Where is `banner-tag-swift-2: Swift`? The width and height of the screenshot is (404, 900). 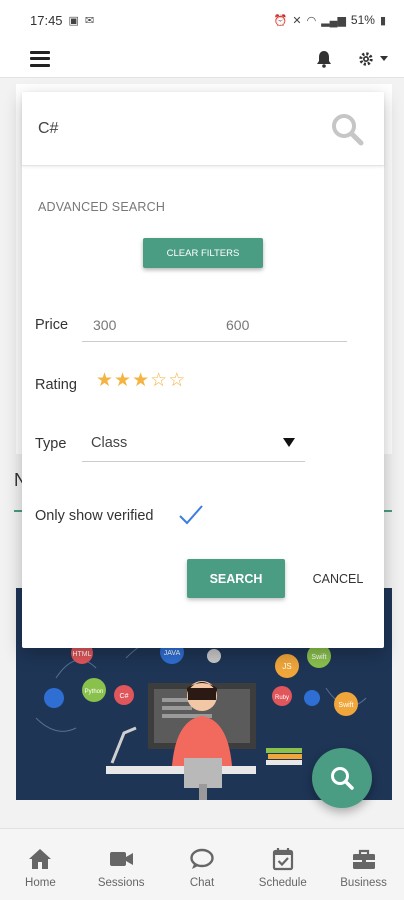 banner-tag-swift-2: Swift is located at coordinates (345, 705).